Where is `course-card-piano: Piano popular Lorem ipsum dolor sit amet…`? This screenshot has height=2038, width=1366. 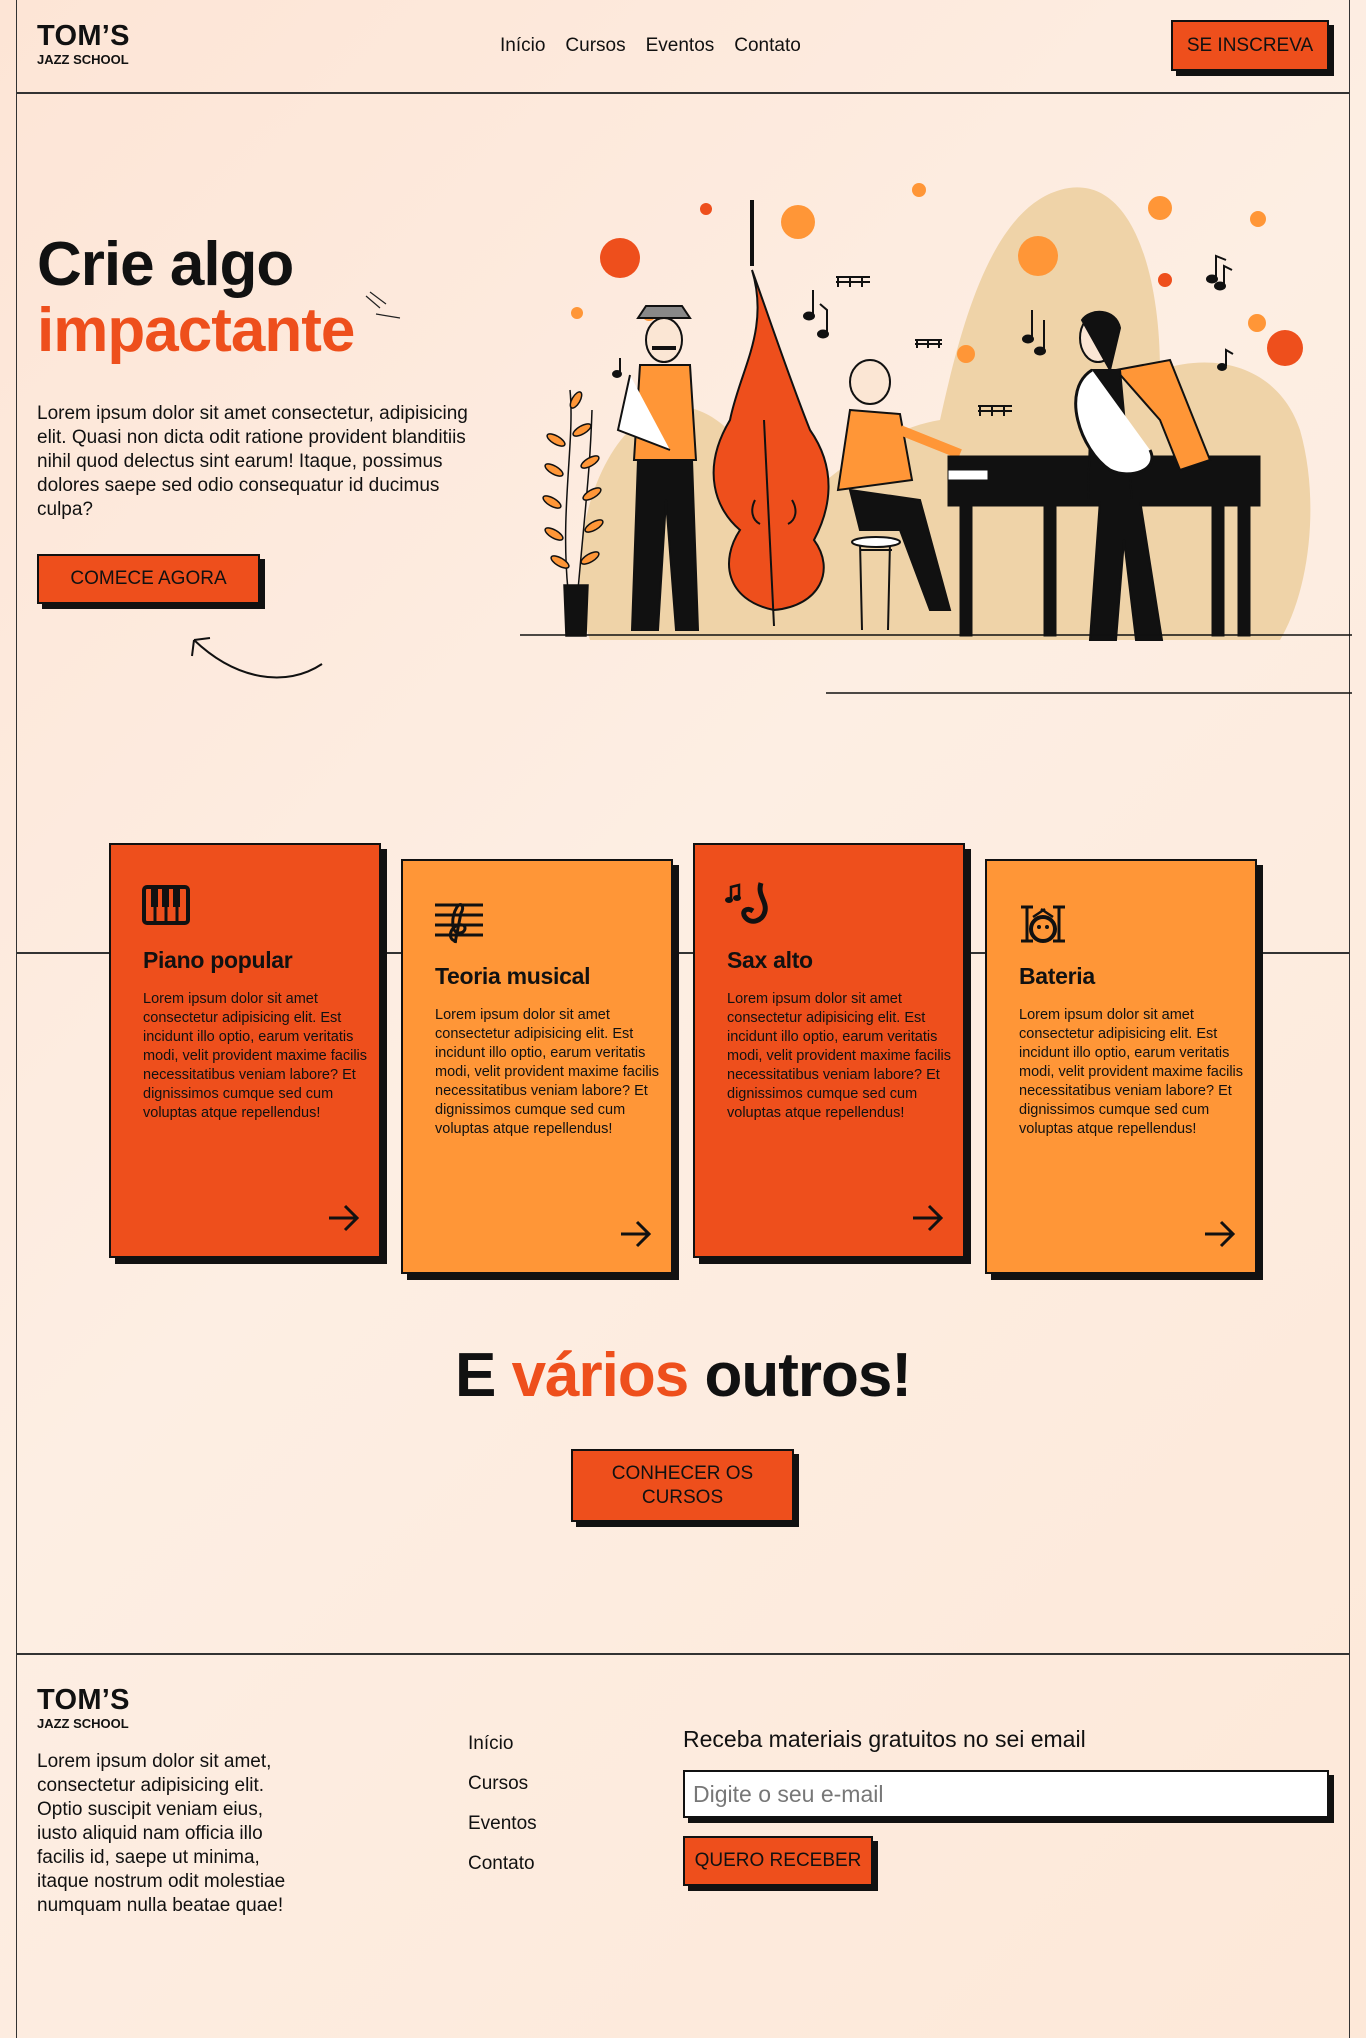
course-card-piano: Piano popular Lorem ipsum dolor sit amet… is located at coordinates (245, 1050).